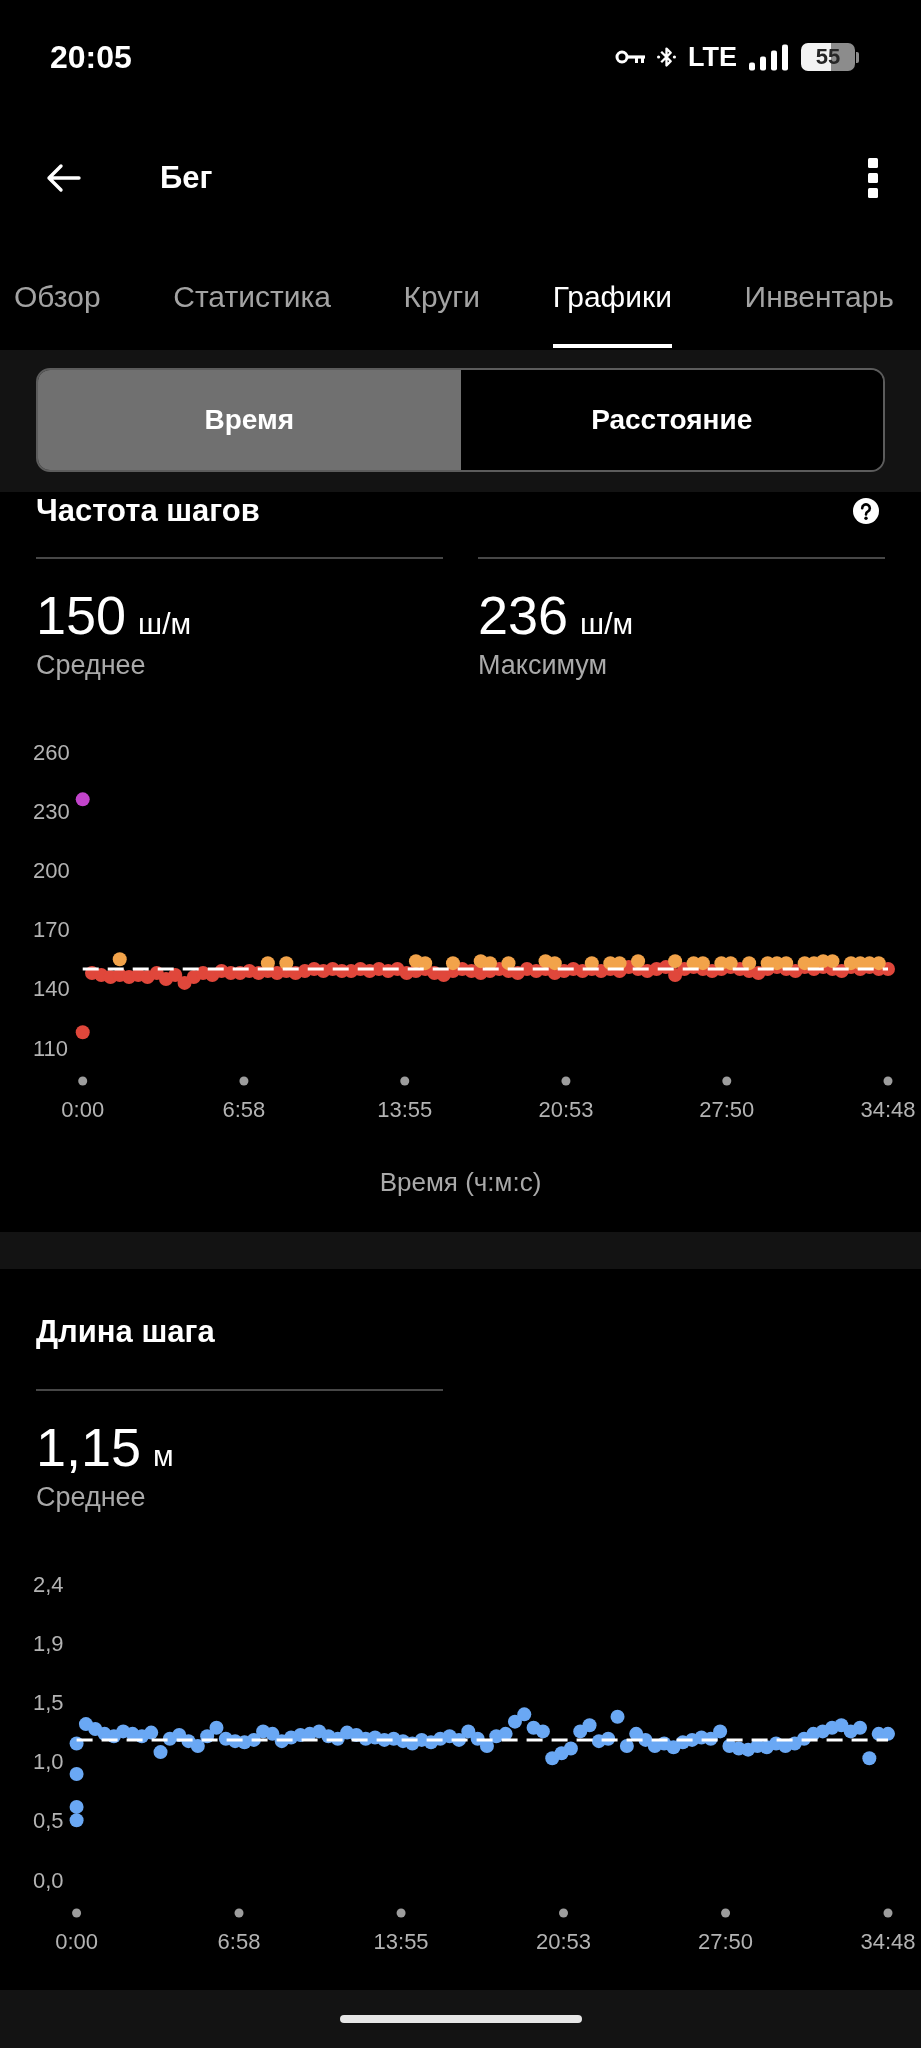 The image size is (921, 2048). What do you see at coordinates (91, 57) in the screenshot?
I see `clock-time: 20:05` at bounding box center [91, 57].